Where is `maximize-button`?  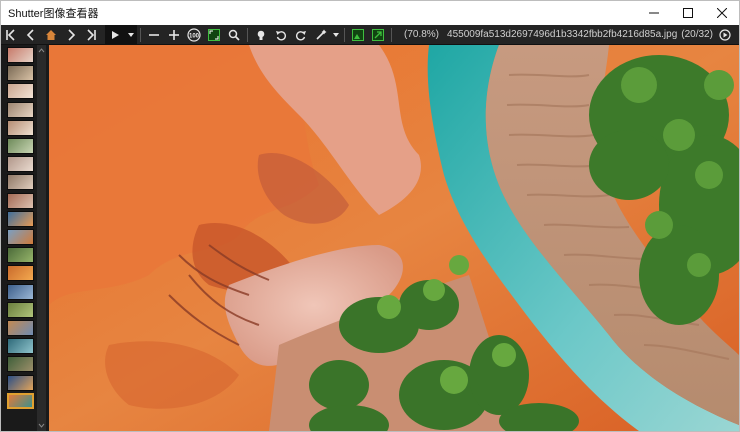 maximize-button is located at coordinates (688, 13).